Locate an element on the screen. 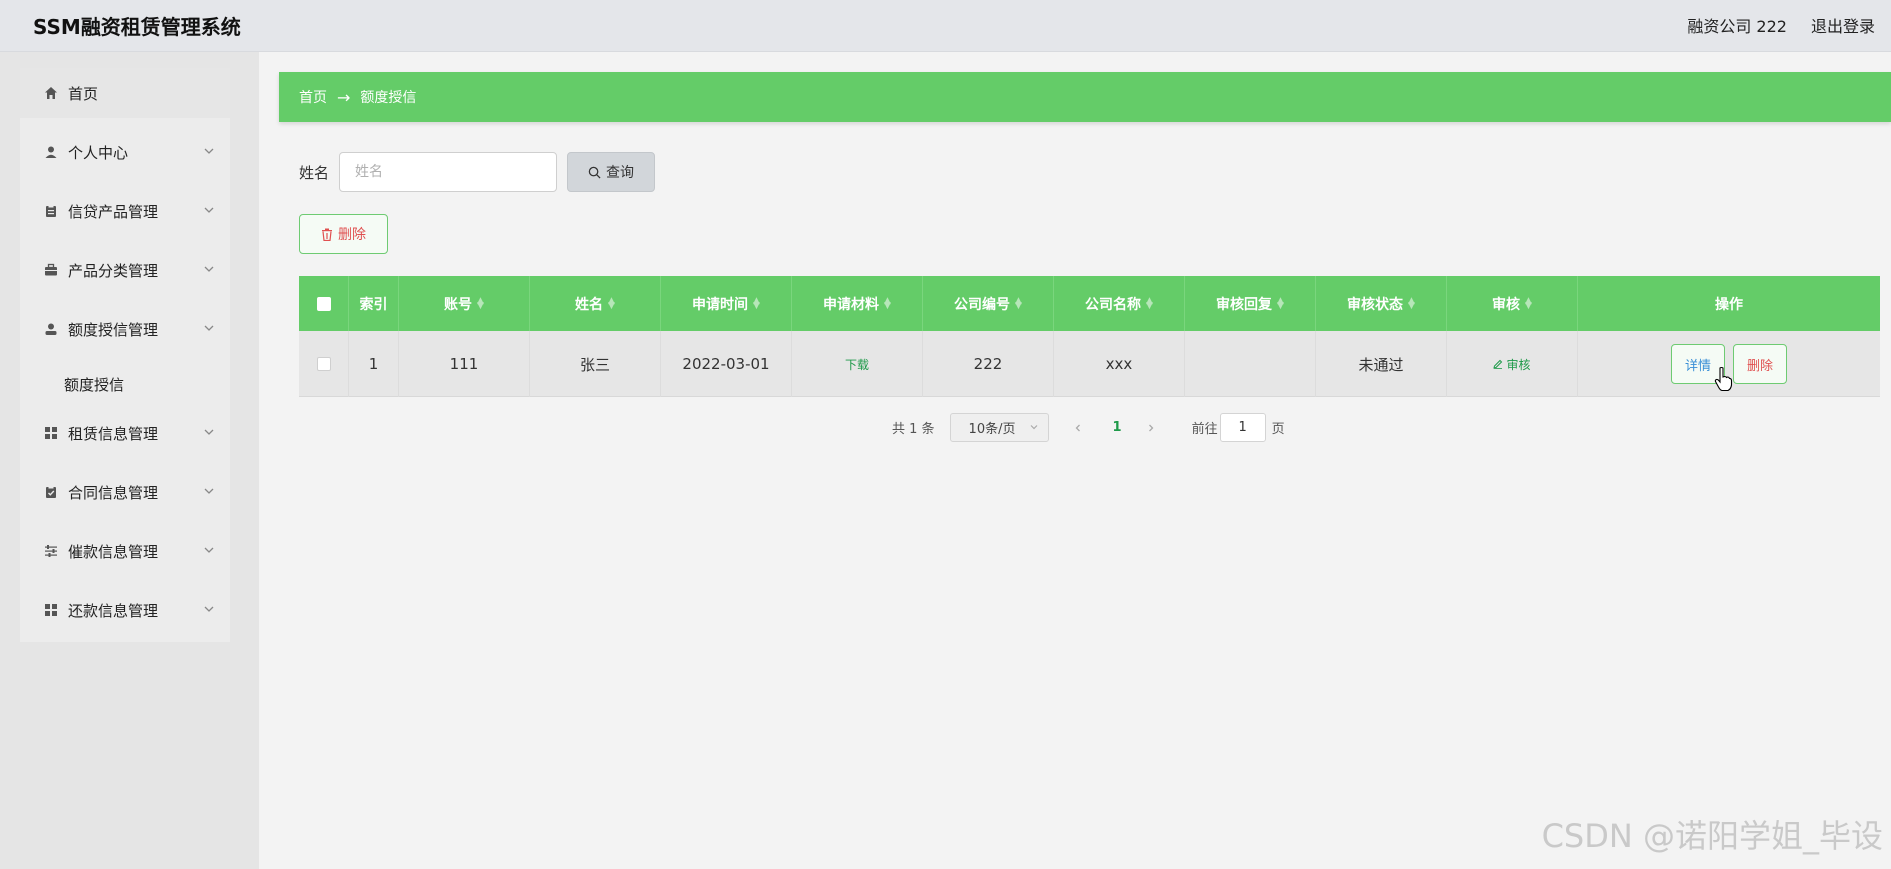 The image size is (1891, 869). search-label: 姓名 is located at coordinates (314, 173).